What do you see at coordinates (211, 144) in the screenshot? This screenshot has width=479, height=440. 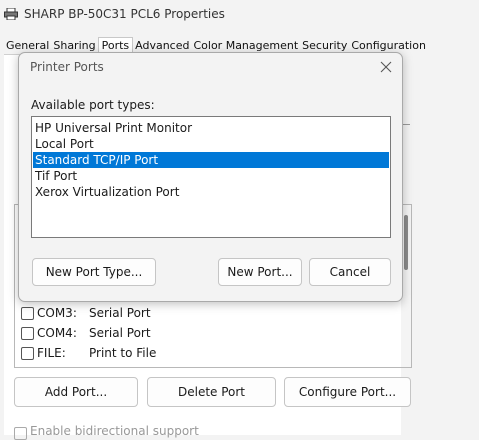 I see `list-item: Local Port` at bounding box center [211, 144].